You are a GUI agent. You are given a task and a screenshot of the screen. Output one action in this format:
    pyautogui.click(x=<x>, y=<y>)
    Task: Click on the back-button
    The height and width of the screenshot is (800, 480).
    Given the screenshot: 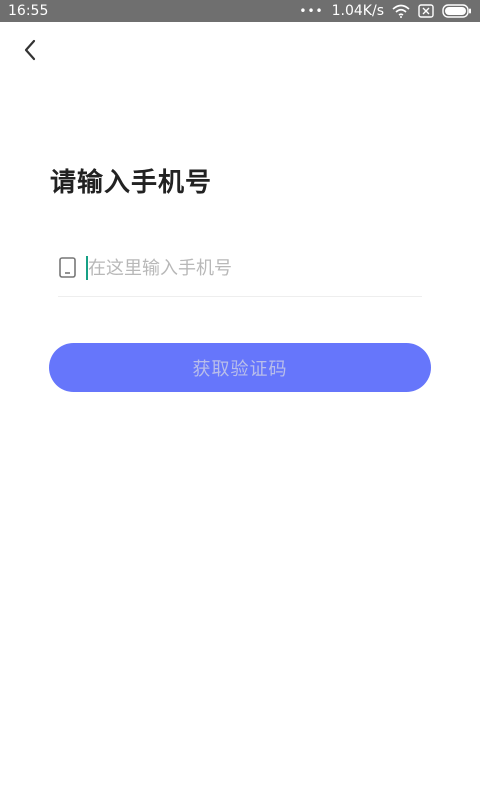 What is the action you would take?
    pyautogui.click(x=30, y=52)
    